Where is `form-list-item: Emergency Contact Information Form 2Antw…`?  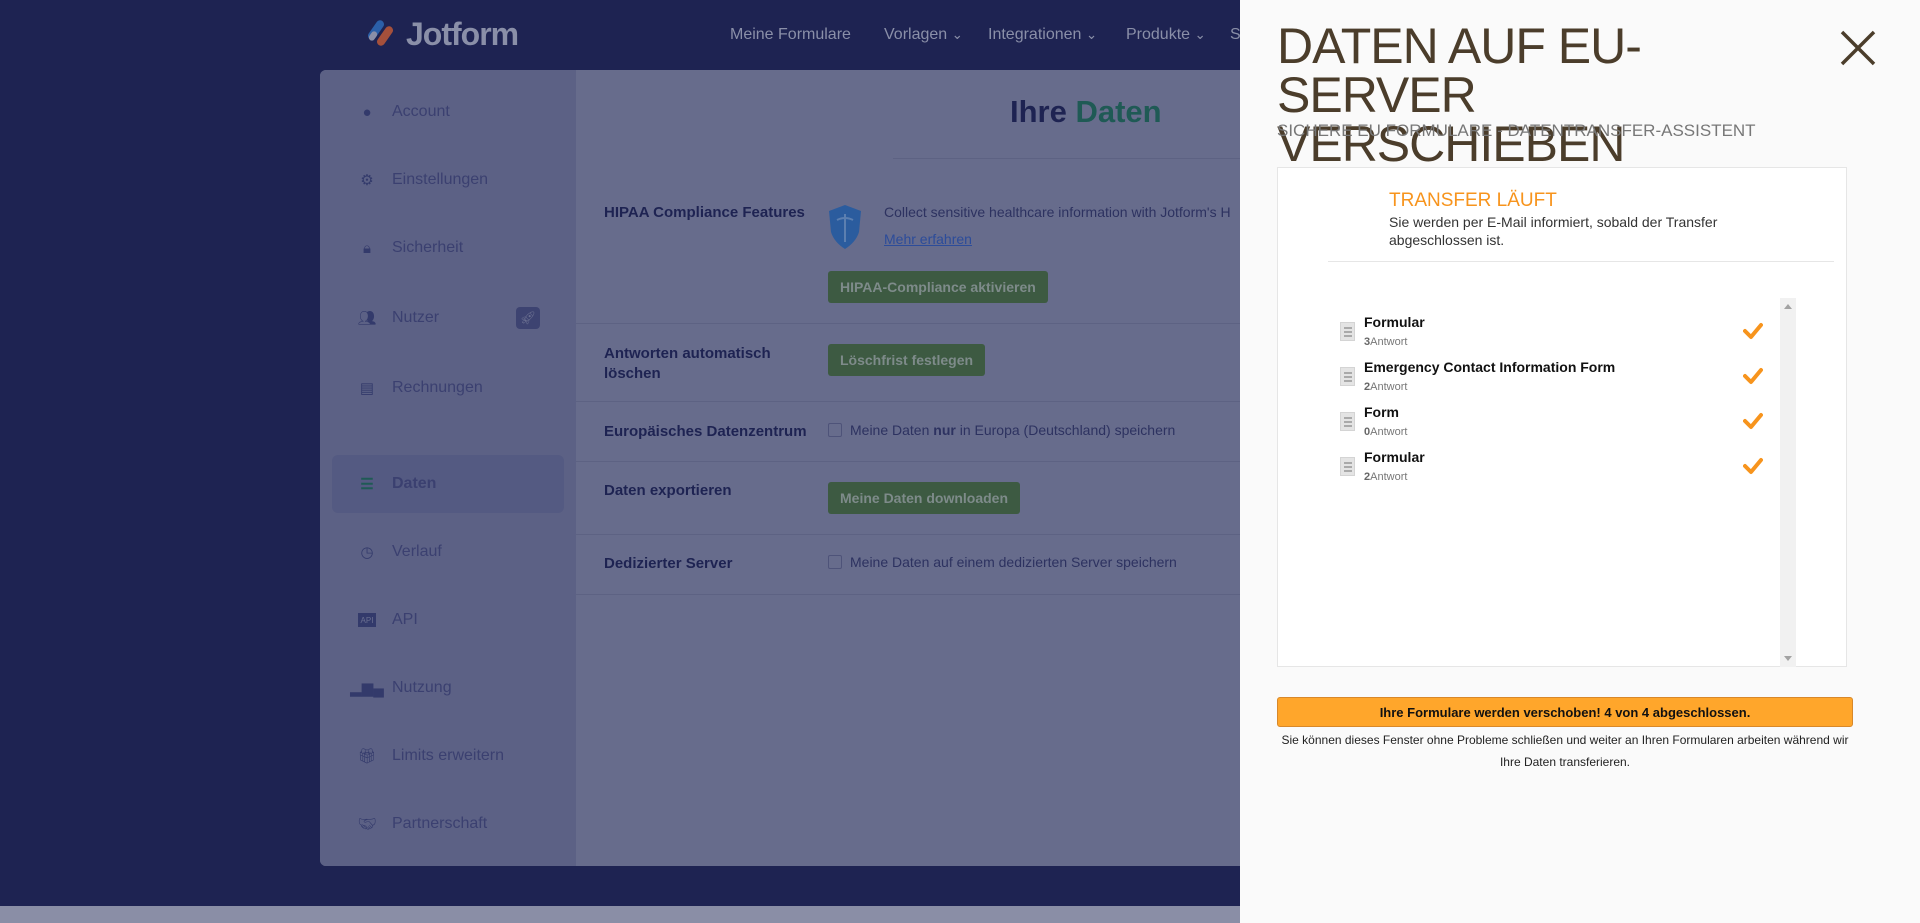 form-list-item: Emergency Contact Information Form 2Antw… is located at coordinates (1538, 381).